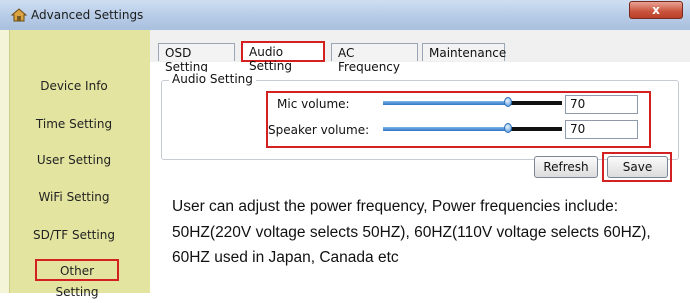 The image size is (690, 303). What do you see at coordinates (508, 128) in the screenshot?
I see `speaker-slider-knob` at bounding box center [508, 128].